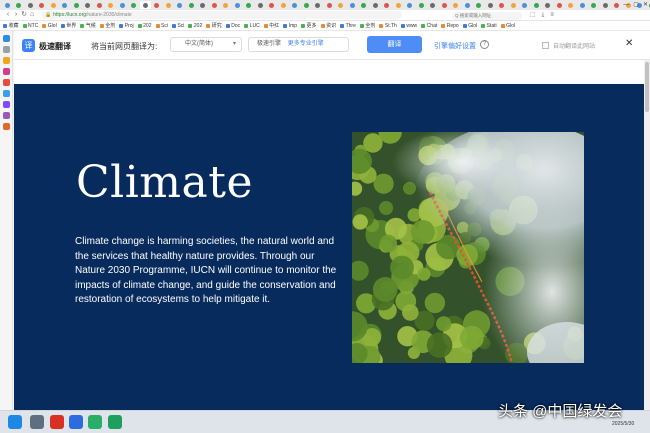 The height and width of the screenshot is (433, 650). I want to click on maximize-button: ▢, so click(636, 5).